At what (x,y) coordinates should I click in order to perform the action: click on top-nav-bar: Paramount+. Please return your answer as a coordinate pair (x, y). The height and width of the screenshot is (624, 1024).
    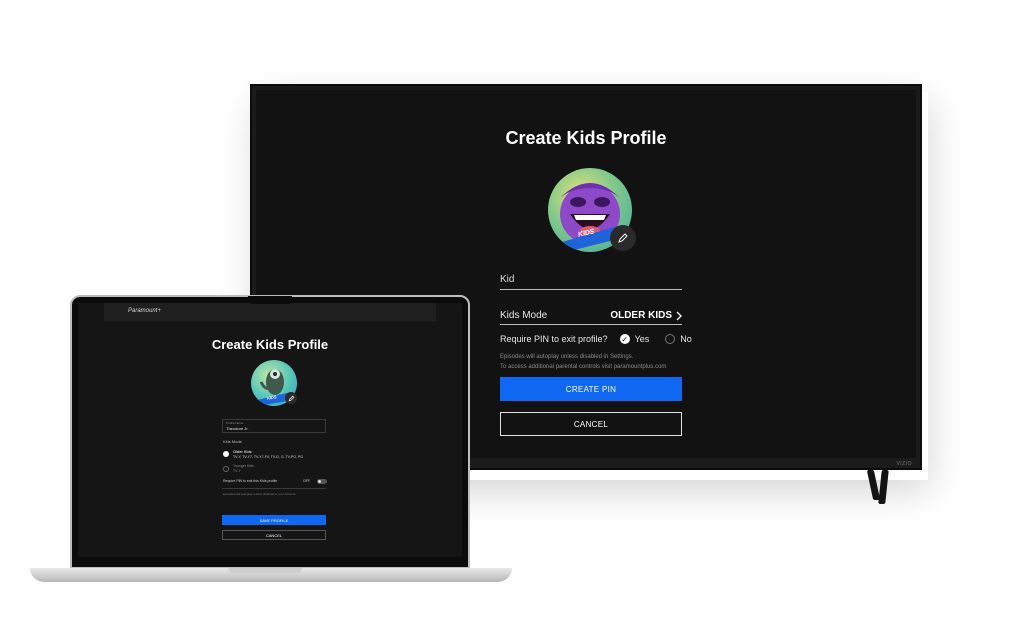
    Looking at the image, I should click on (270, 312).